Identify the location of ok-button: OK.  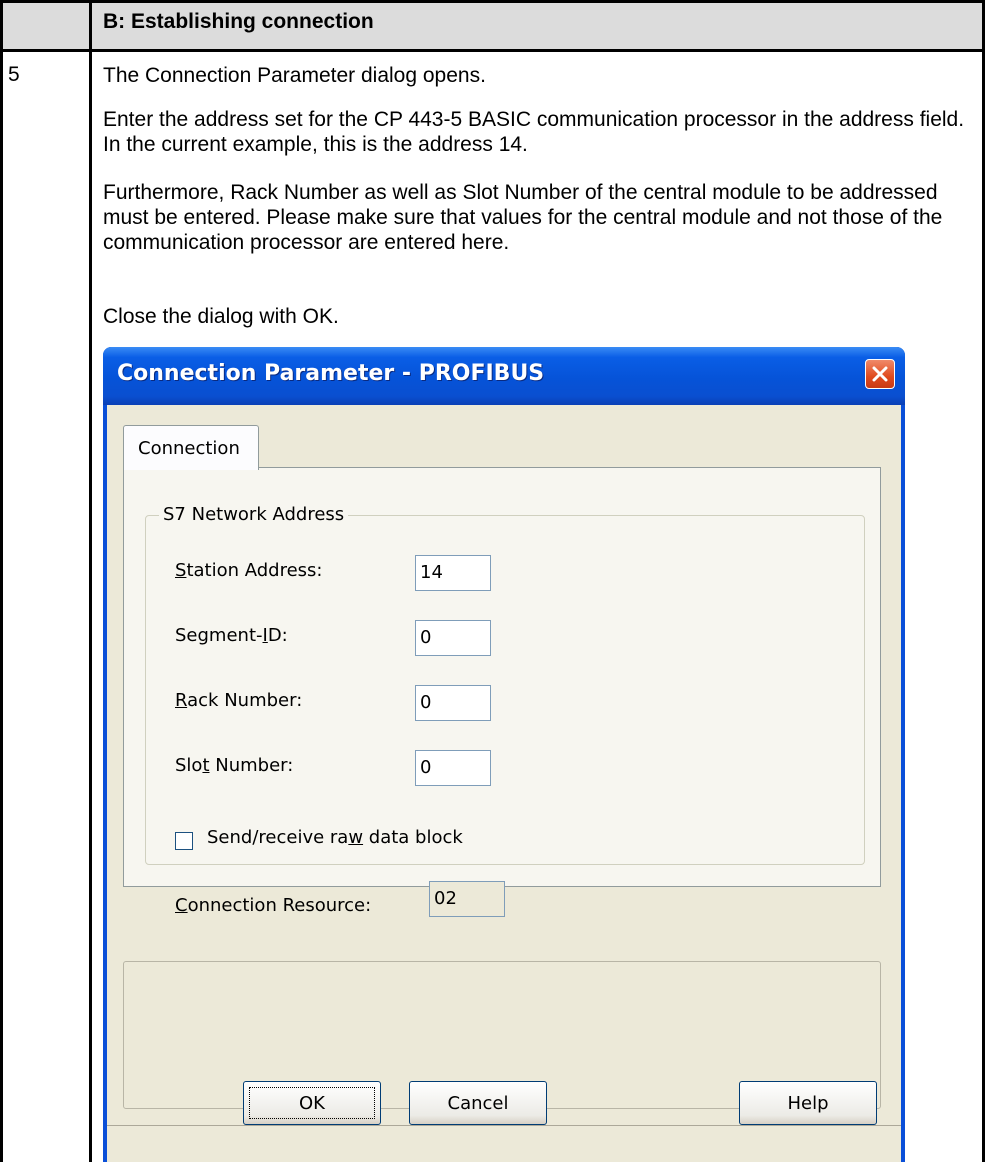
(312, 1103).